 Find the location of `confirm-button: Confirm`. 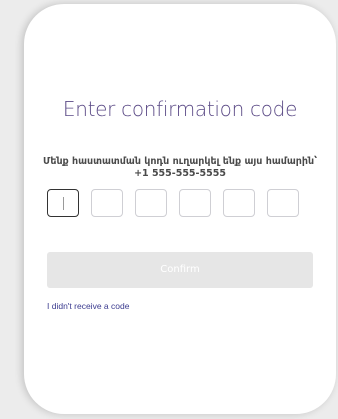

confirm-button: Confirm is located at coordinates (180, 270).